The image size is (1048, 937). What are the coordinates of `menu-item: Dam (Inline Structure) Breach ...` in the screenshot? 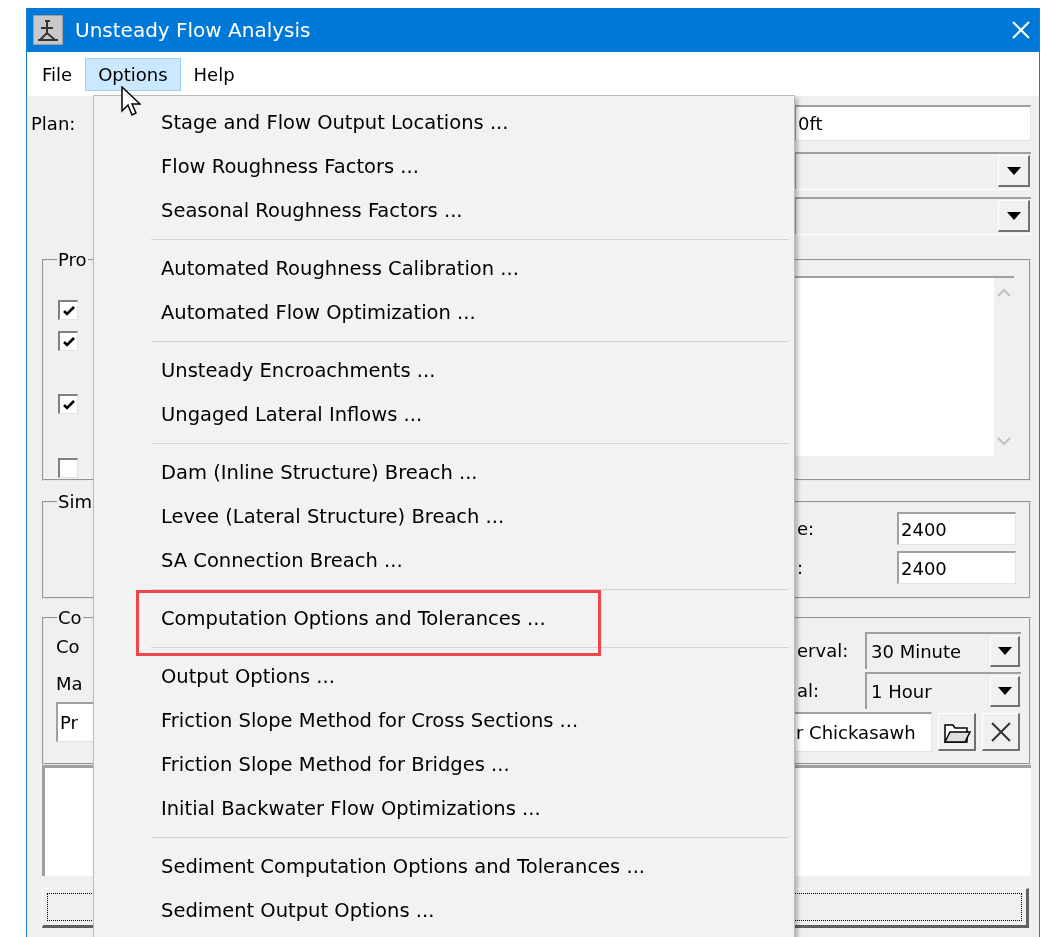 It's located at (319, 472).